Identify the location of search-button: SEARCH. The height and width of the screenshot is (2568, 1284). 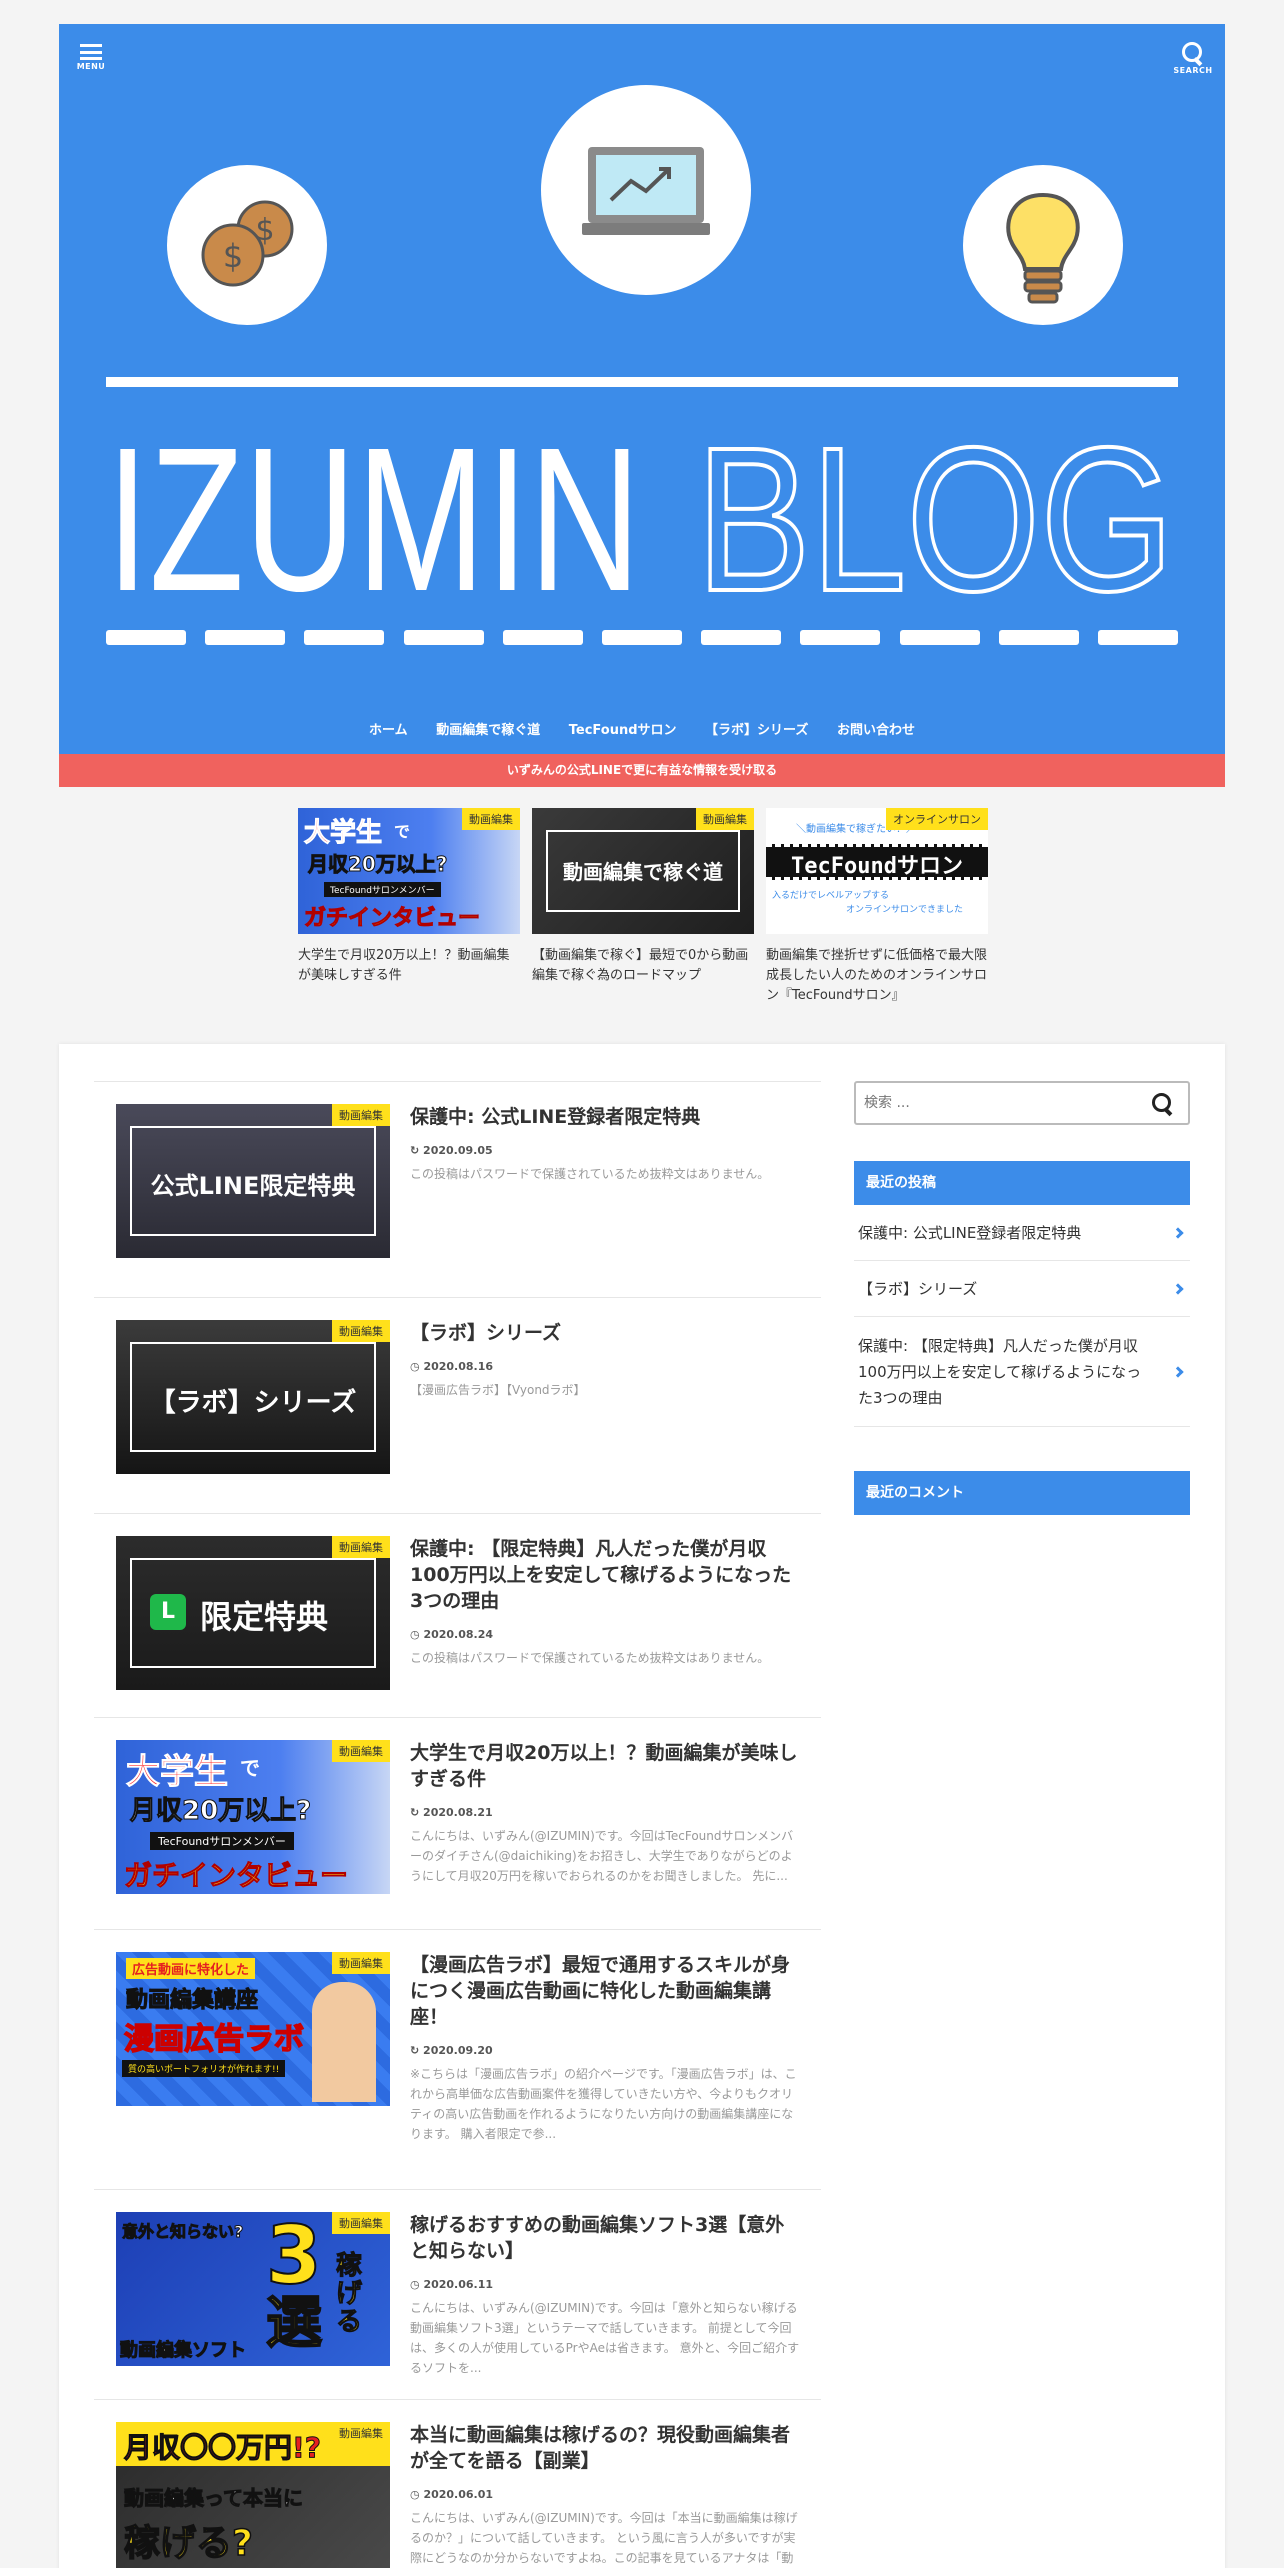
(1193, 63).